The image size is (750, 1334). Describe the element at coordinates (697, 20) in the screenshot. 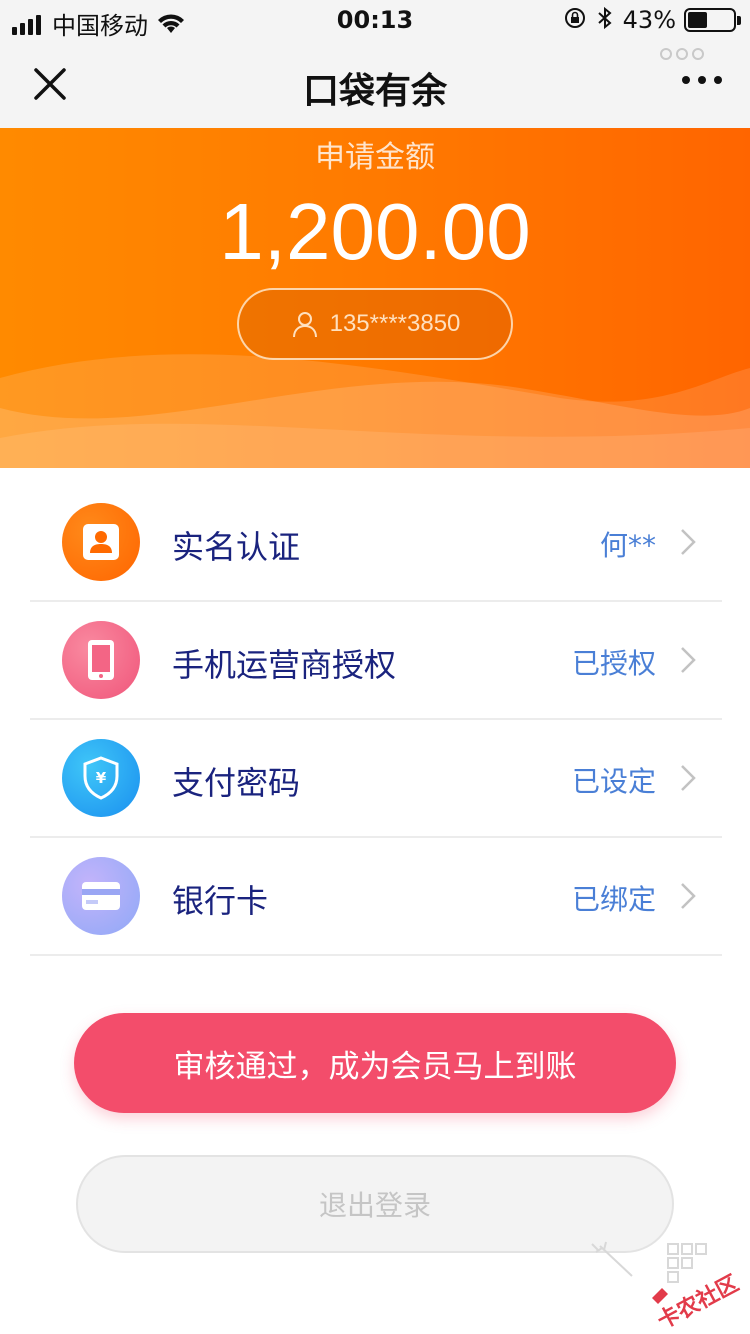

I see `battery-fill` at that location.